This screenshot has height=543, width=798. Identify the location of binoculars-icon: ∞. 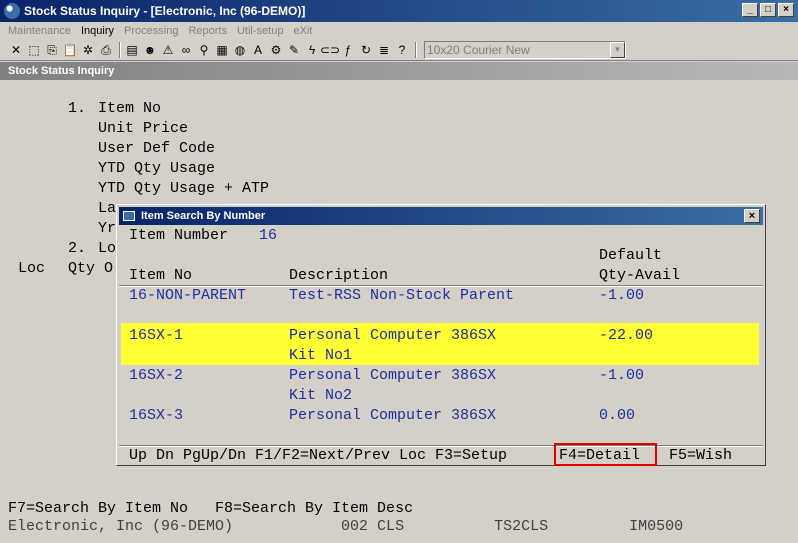
(186, 50).